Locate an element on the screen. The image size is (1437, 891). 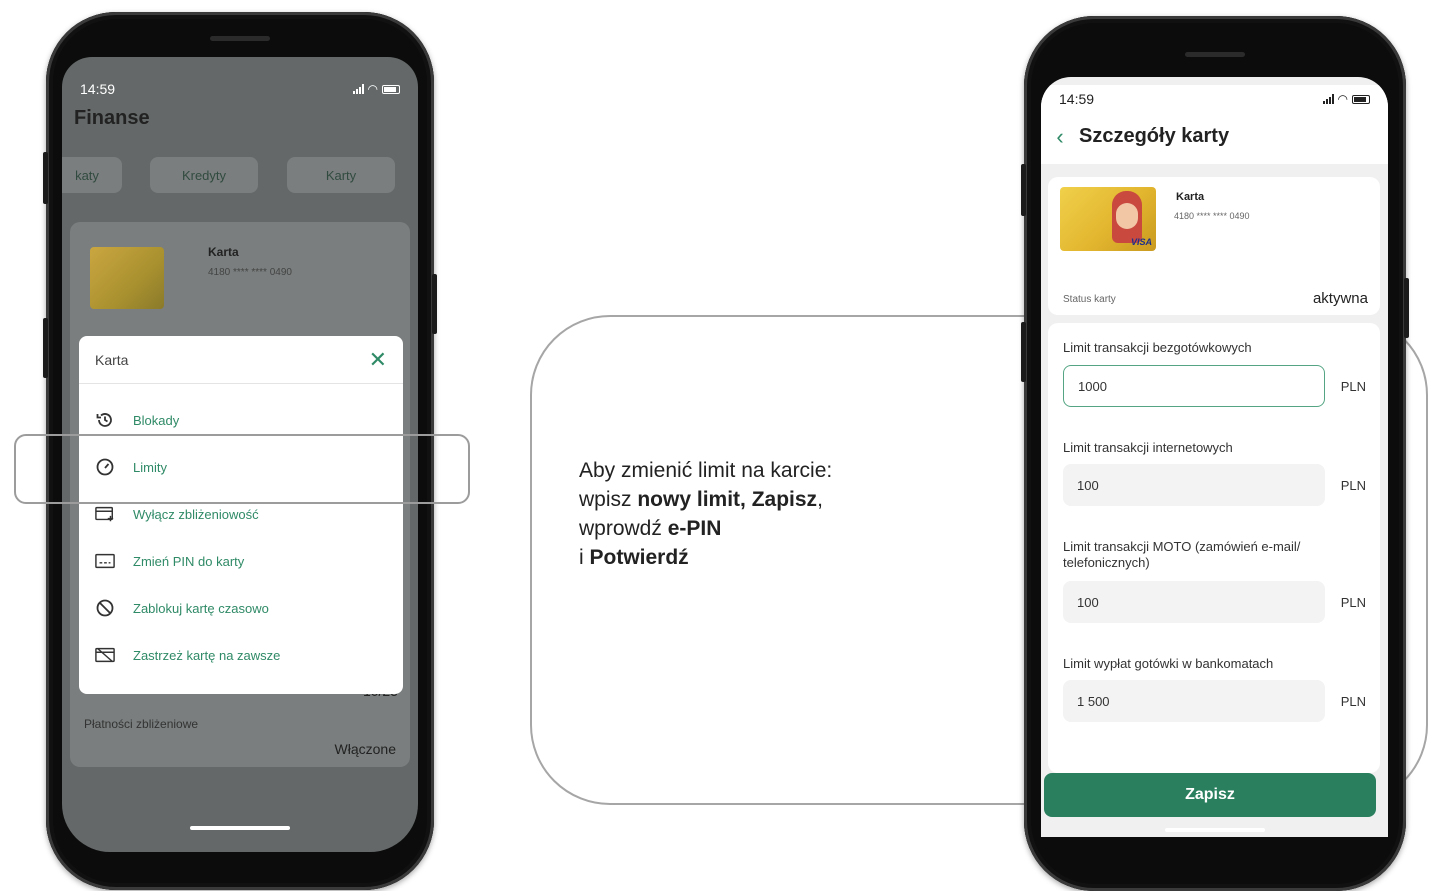
visa-logo: VISA is located at coordinates (1141, 242).